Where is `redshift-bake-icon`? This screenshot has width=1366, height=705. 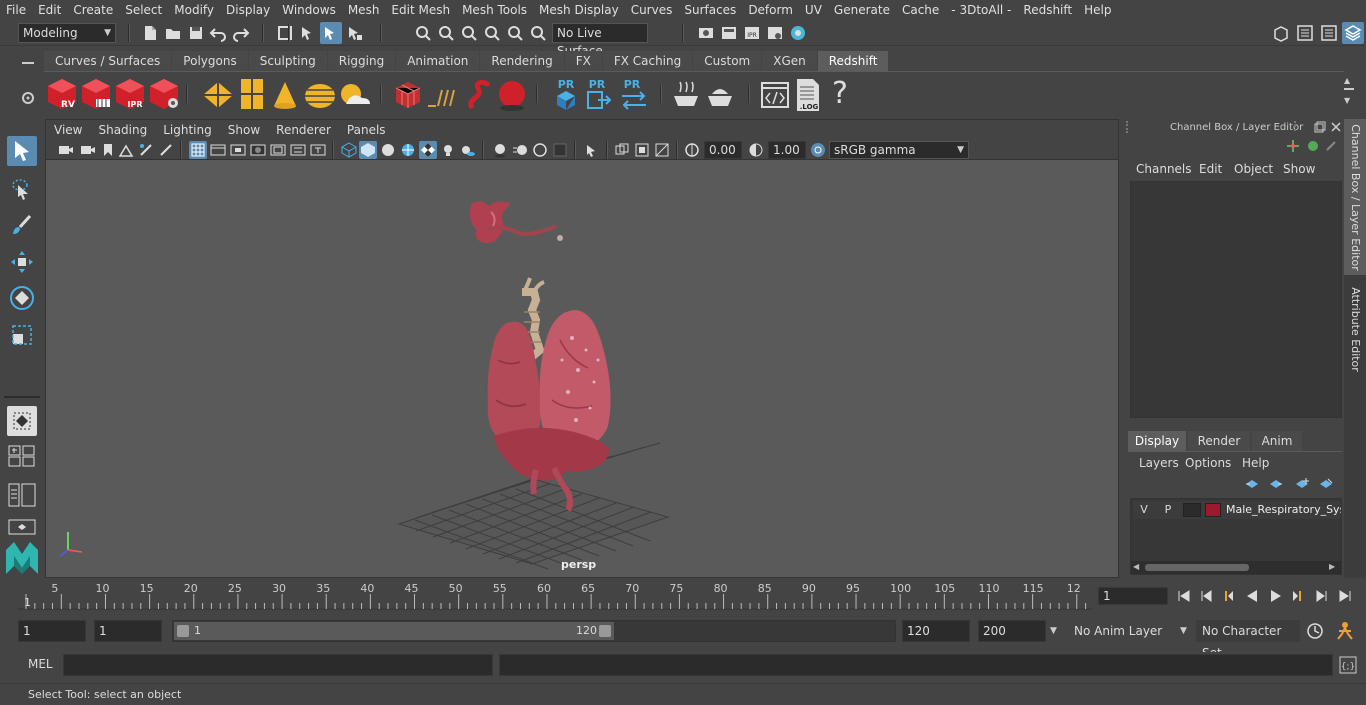
redshift-bake-icon is located at coordinates (686, 95).